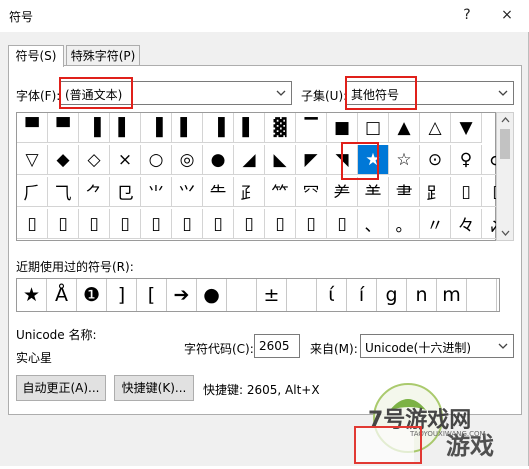 This screenshot has height=469, width=529. Describe the element at coordinates (280, 128) in the screenshot. I see `symbol-cell: ▓` at that location.